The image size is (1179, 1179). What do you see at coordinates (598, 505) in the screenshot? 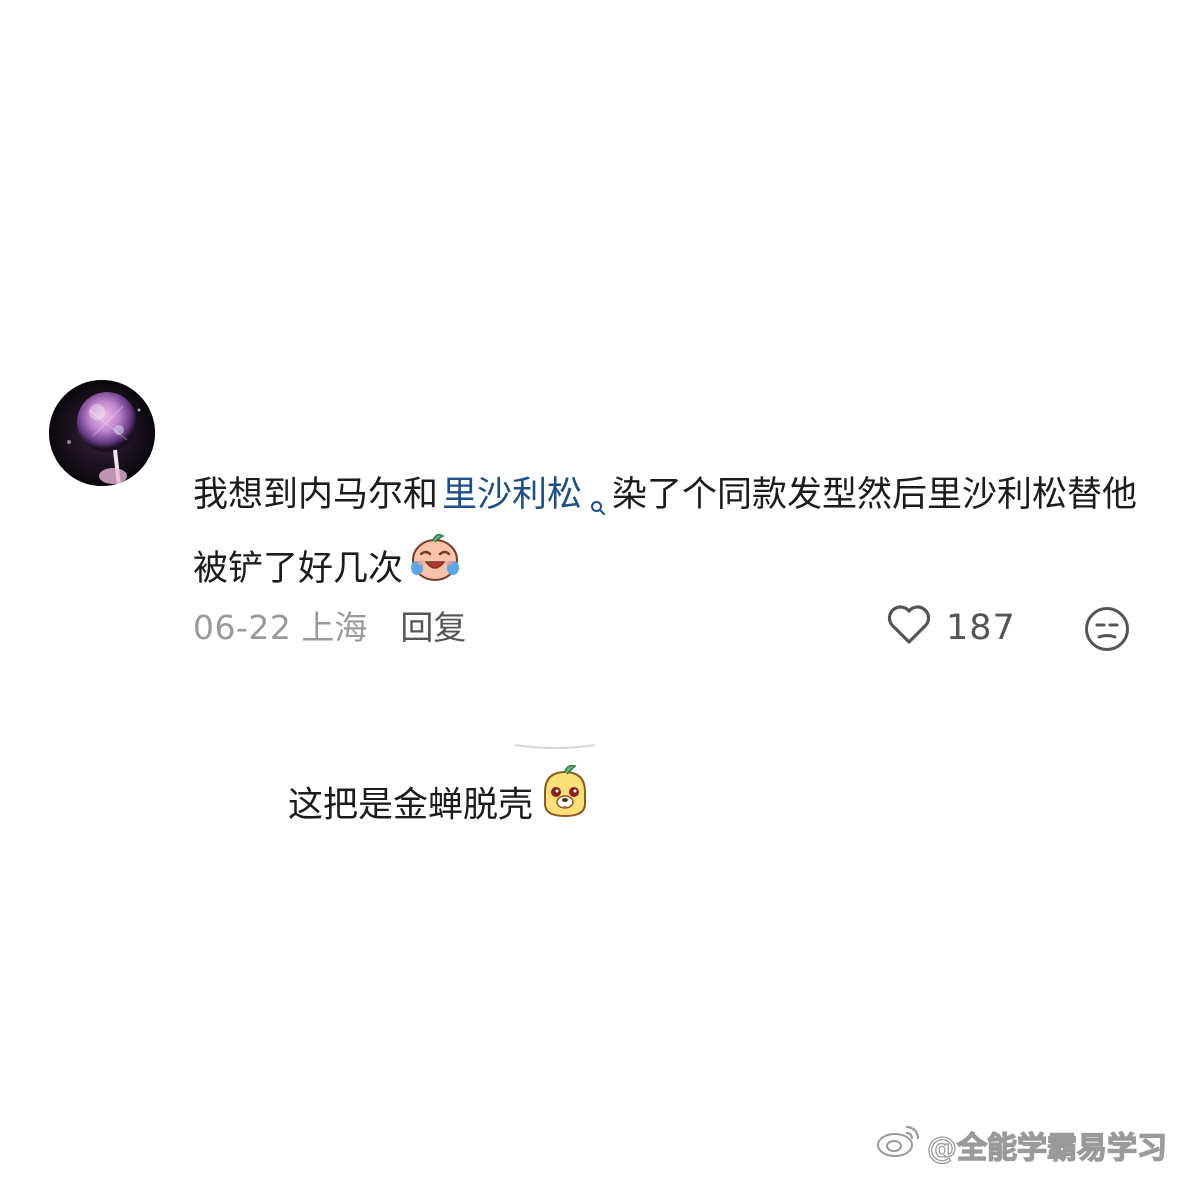
I see `search-icon` at bounding box center [598, 505].